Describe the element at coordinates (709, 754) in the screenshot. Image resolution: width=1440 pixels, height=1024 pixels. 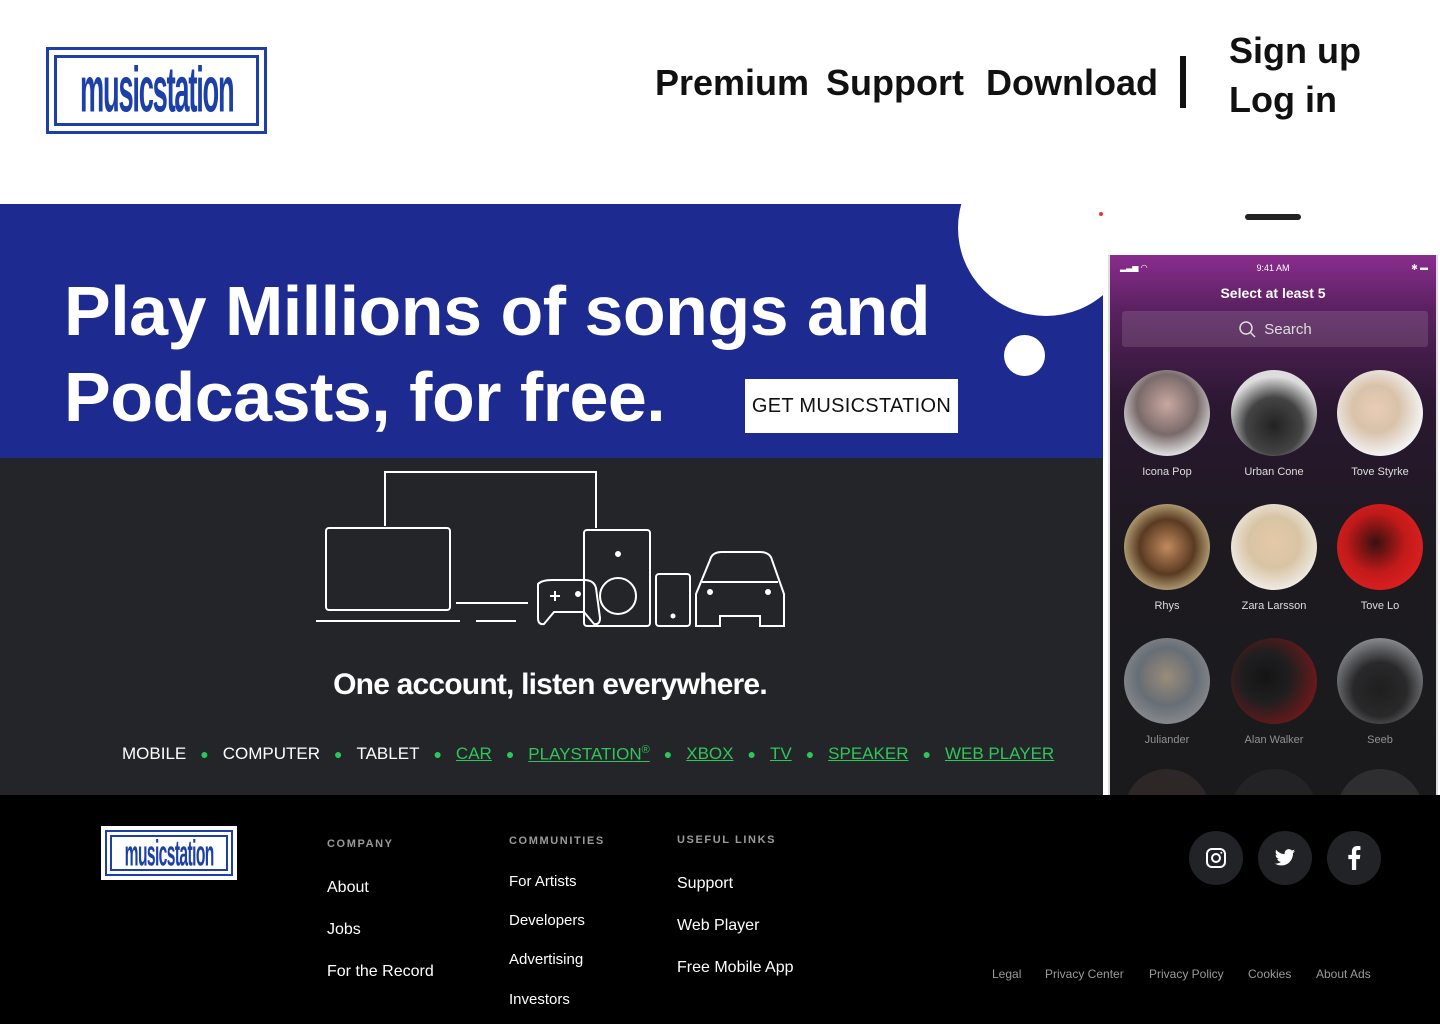
I see `platform-xbox-link: XBOX` at that location.